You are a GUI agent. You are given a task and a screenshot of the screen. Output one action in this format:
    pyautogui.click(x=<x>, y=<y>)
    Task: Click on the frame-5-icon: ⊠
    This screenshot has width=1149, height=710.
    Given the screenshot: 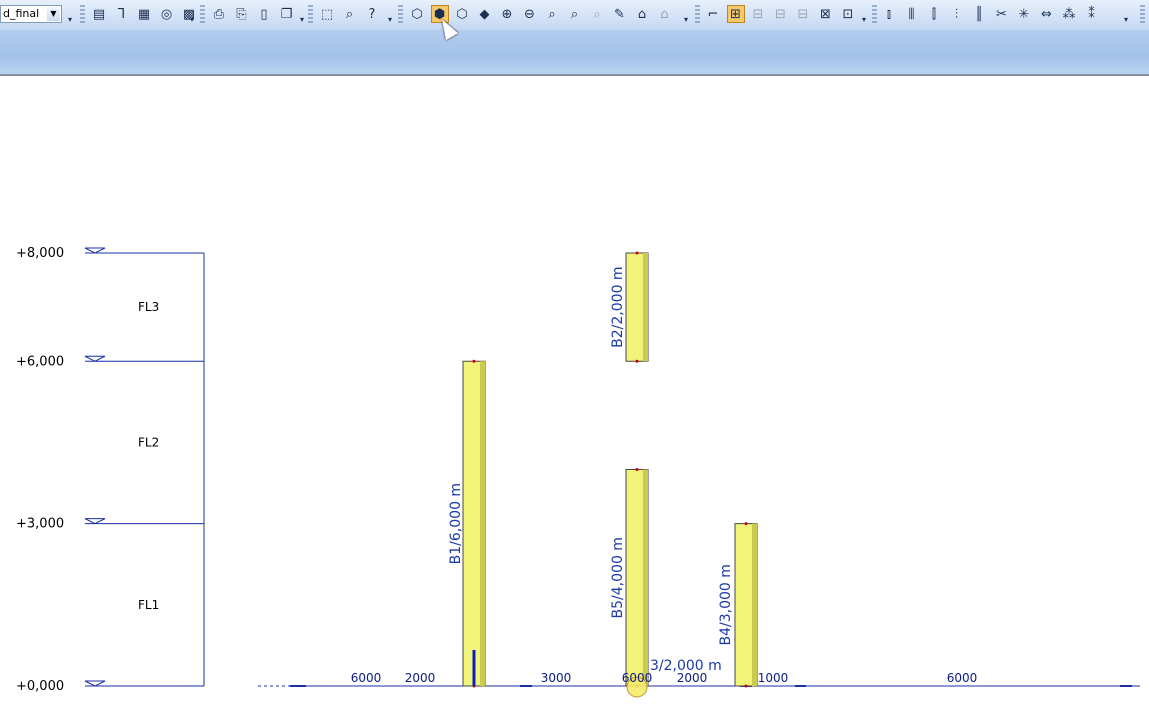 What is the action you would take?
    pyautogui.click(x=826, y=14)
    